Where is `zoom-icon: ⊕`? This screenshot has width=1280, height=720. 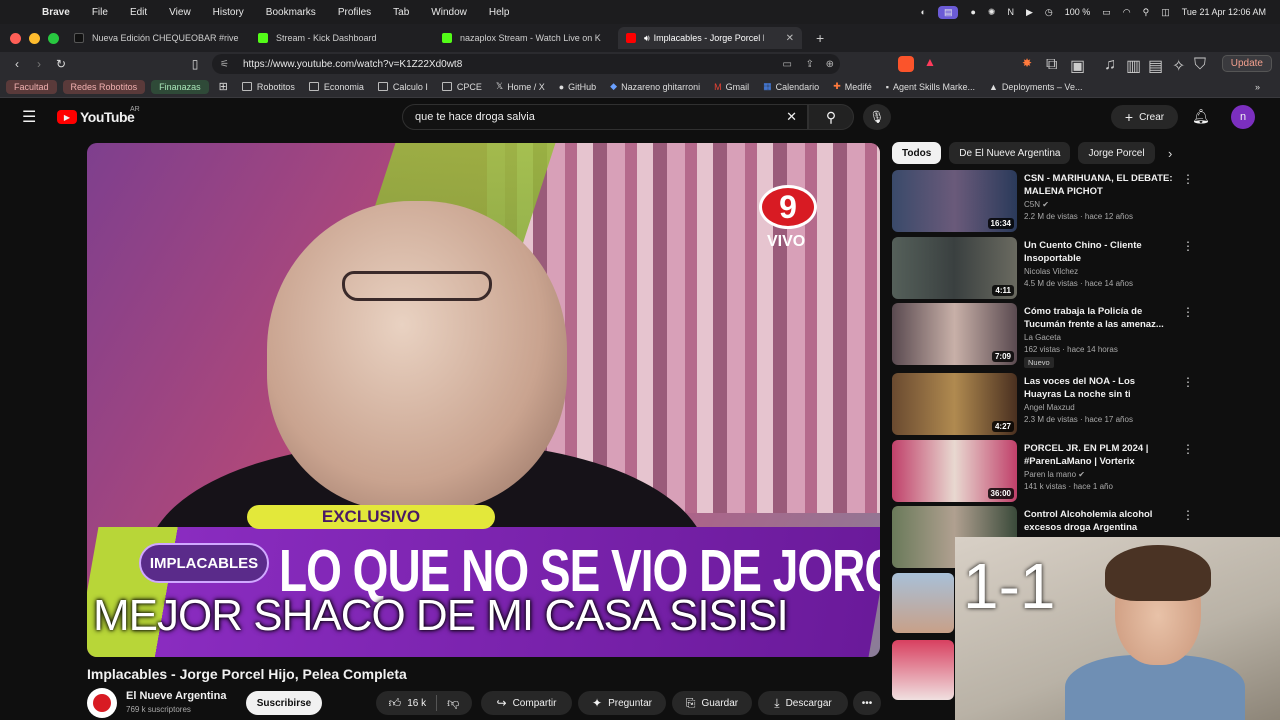 zoom-icon: ⊕ is located at coordinates (830, 64).